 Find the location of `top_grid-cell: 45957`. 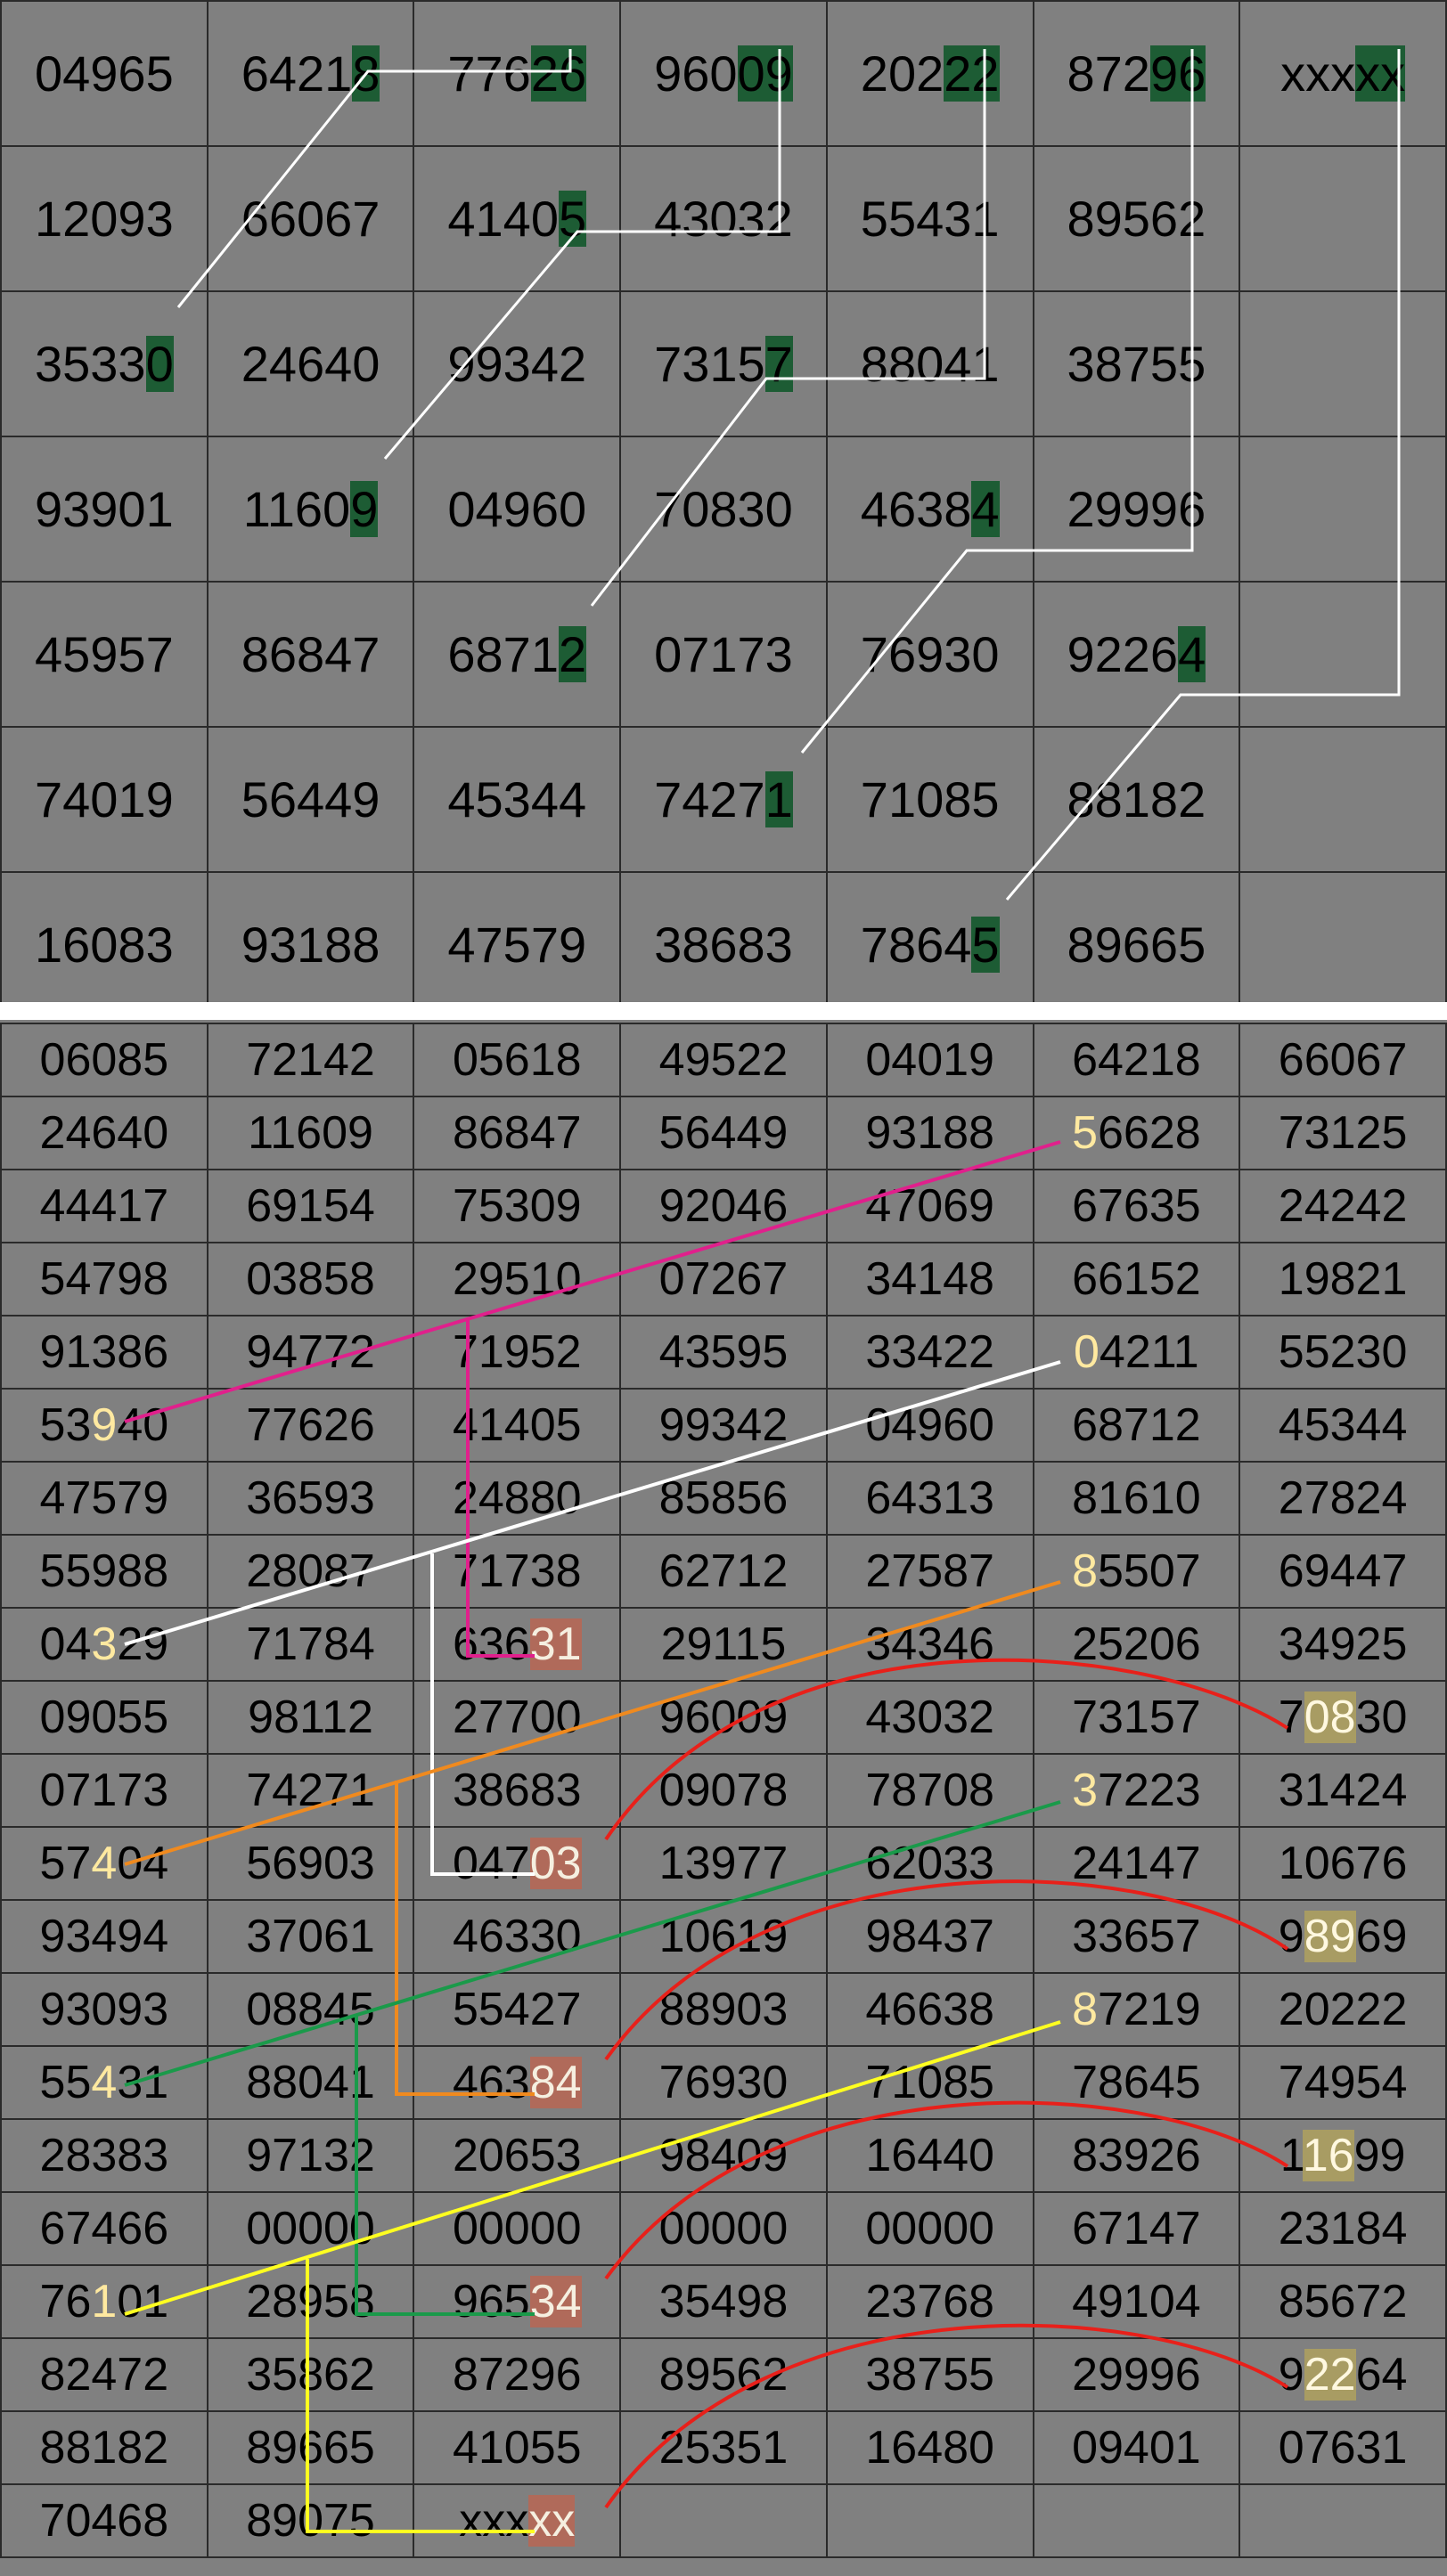

top_grid-cell: 45957 is located at coordinates (104, 654).